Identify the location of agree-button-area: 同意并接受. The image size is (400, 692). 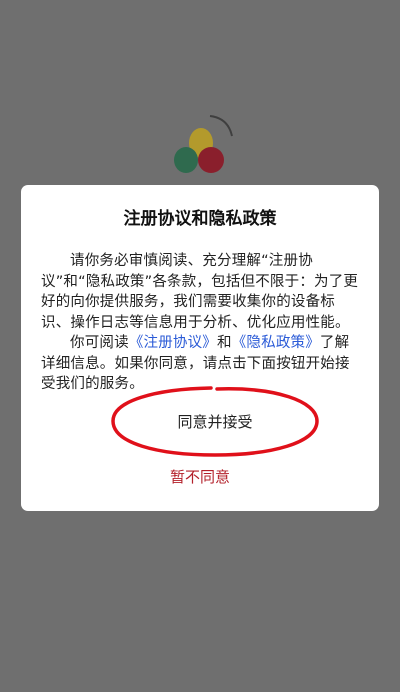
(215, 421).